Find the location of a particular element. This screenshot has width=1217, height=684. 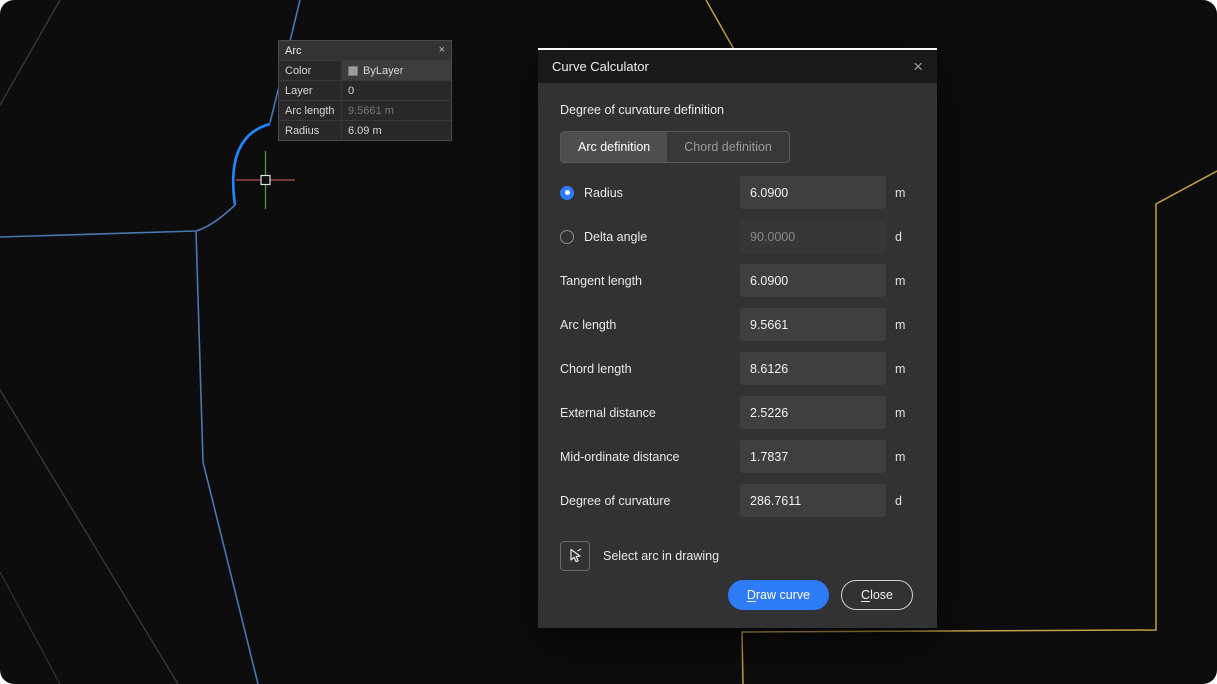

definition-toggle: Arc definition Chord definition is located at coordinates (675, 147).